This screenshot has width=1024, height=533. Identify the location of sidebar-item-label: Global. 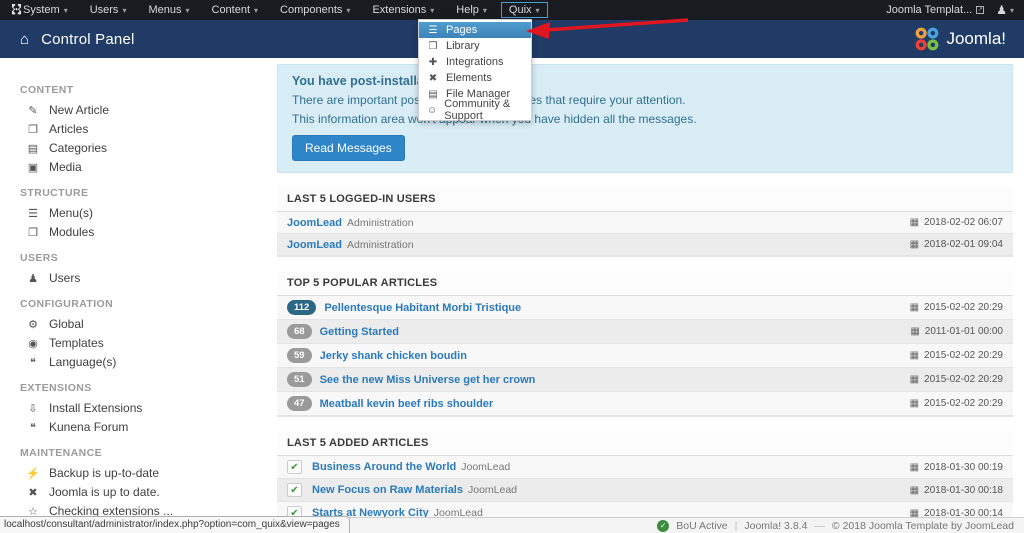
(66, 324).